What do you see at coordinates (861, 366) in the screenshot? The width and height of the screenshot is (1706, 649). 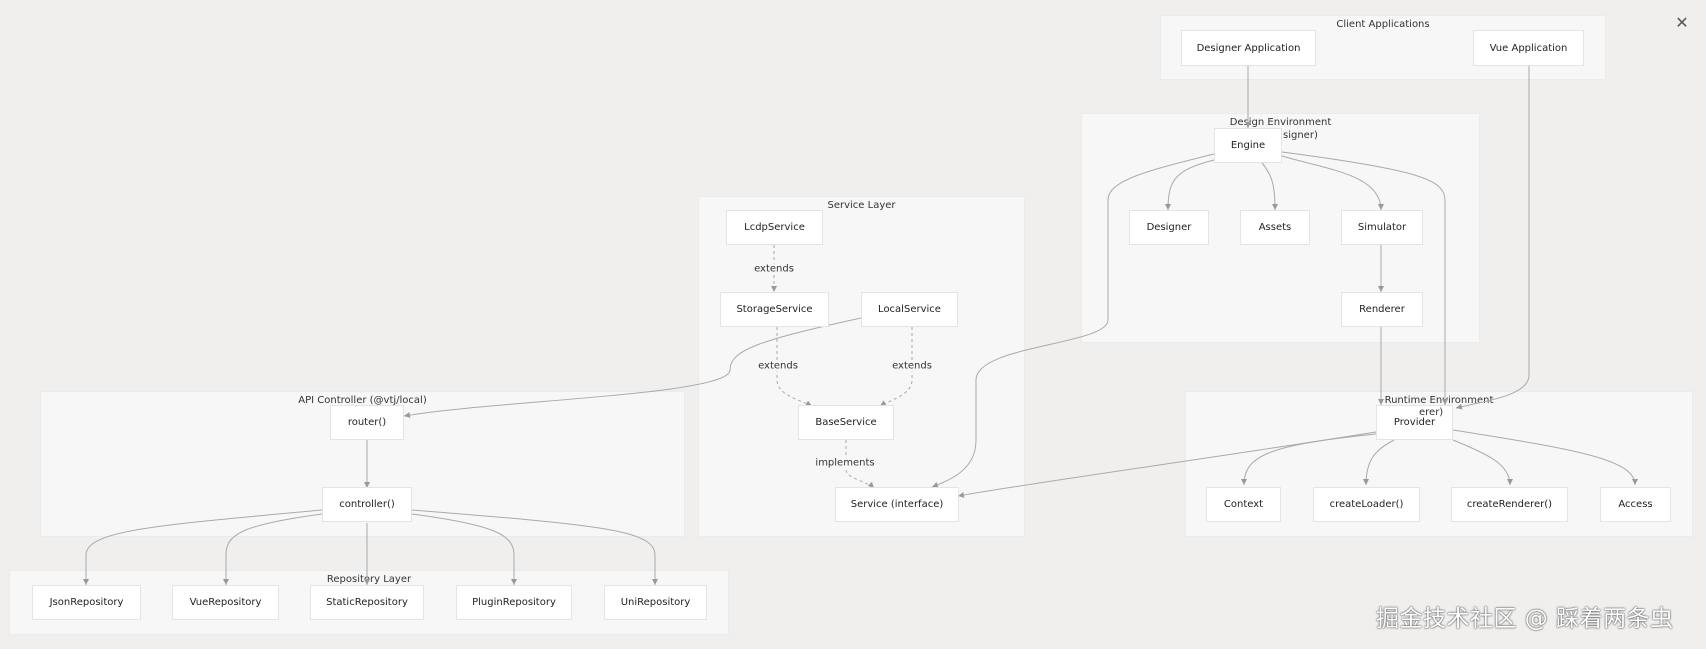 I see `cluster-service-layer: Service Layer` at bounding box center [861, 366].